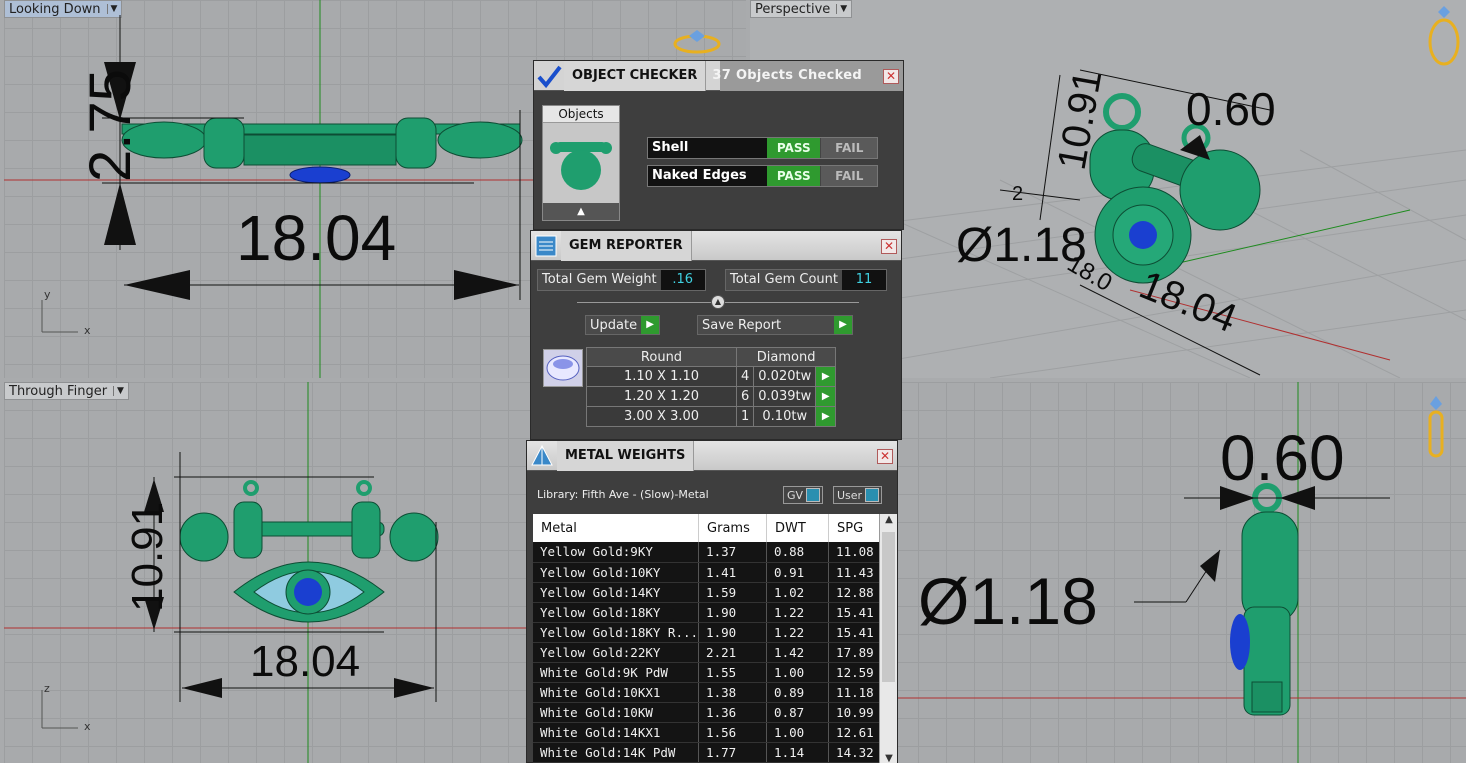  I want to click on metal-row: Yellow Gold:18KY 1.90 1.22 15.41, so click(714, 612).